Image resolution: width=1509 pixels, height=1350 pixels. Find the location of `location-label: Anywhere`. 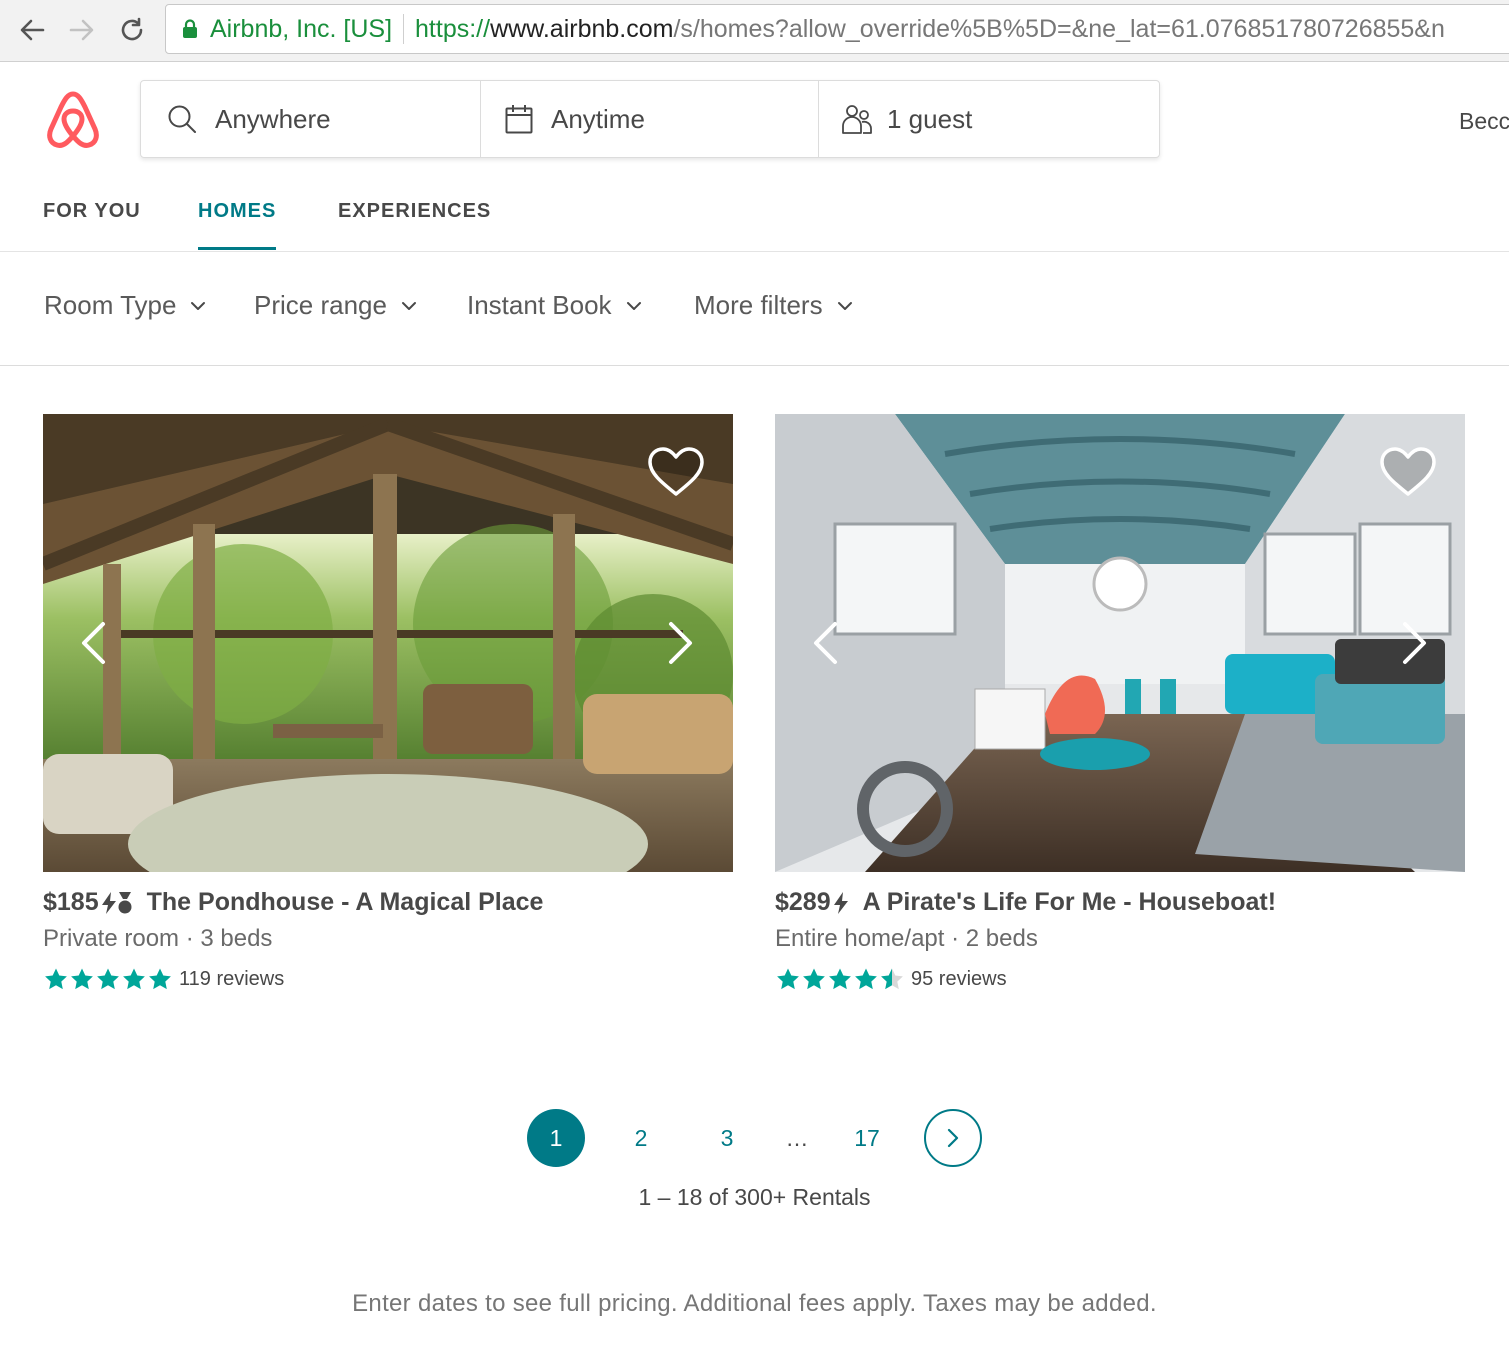

location-label: Anywhere is located at coordinates (273, 118).